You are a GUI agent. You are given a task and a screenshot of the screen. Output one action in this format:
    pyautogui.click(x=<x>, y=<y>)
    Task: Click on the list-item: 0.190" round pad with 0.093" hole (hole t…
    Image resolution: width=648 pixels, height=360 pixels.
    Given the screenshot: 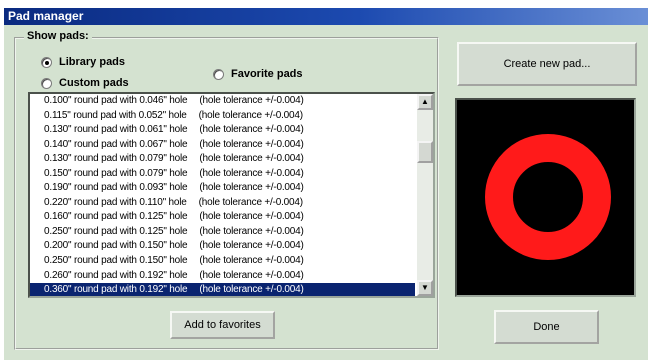 What is the action you would take?
    pyautogui.click(x=222, y=188)
    